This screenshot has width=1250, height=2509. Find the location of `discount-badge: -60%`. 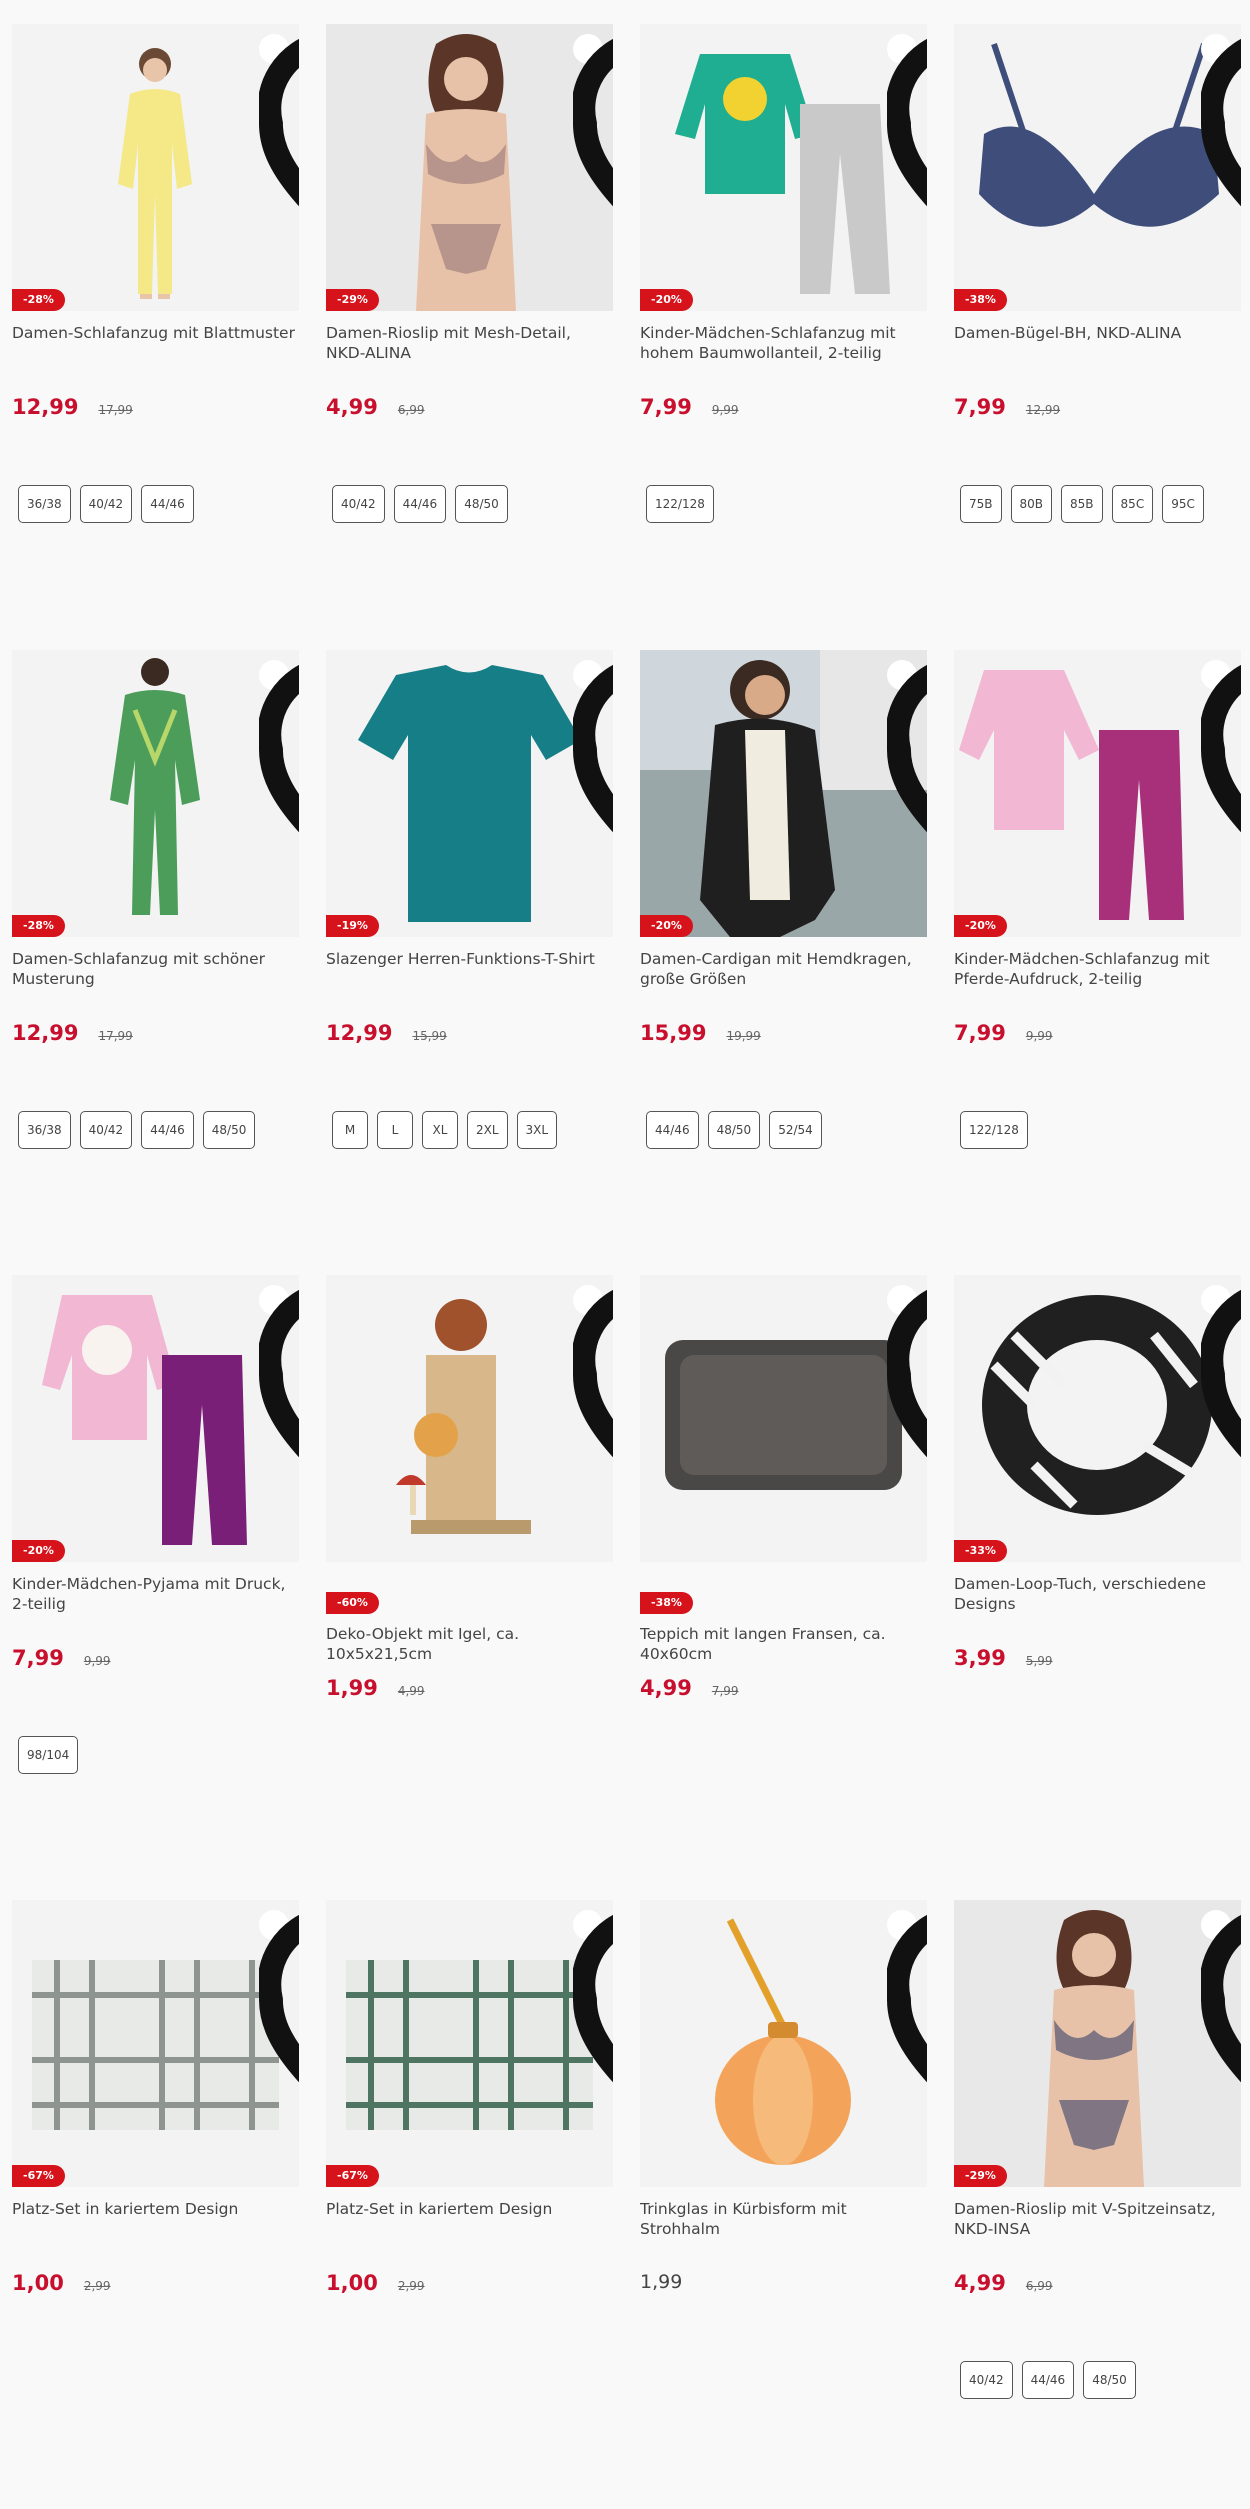

discount-badge: -60% is located at coordinates (352, 1603).